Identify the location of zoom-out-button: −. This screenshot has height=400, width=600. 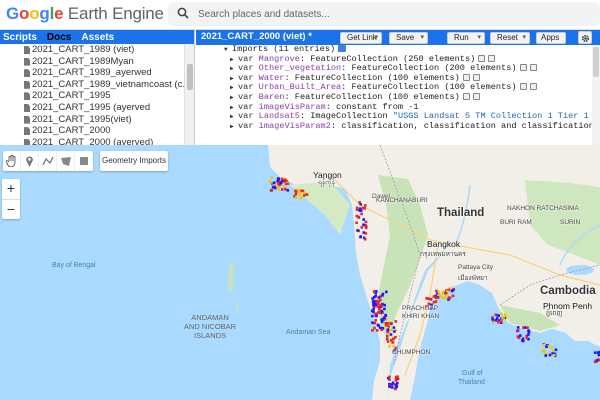
(11, 210).